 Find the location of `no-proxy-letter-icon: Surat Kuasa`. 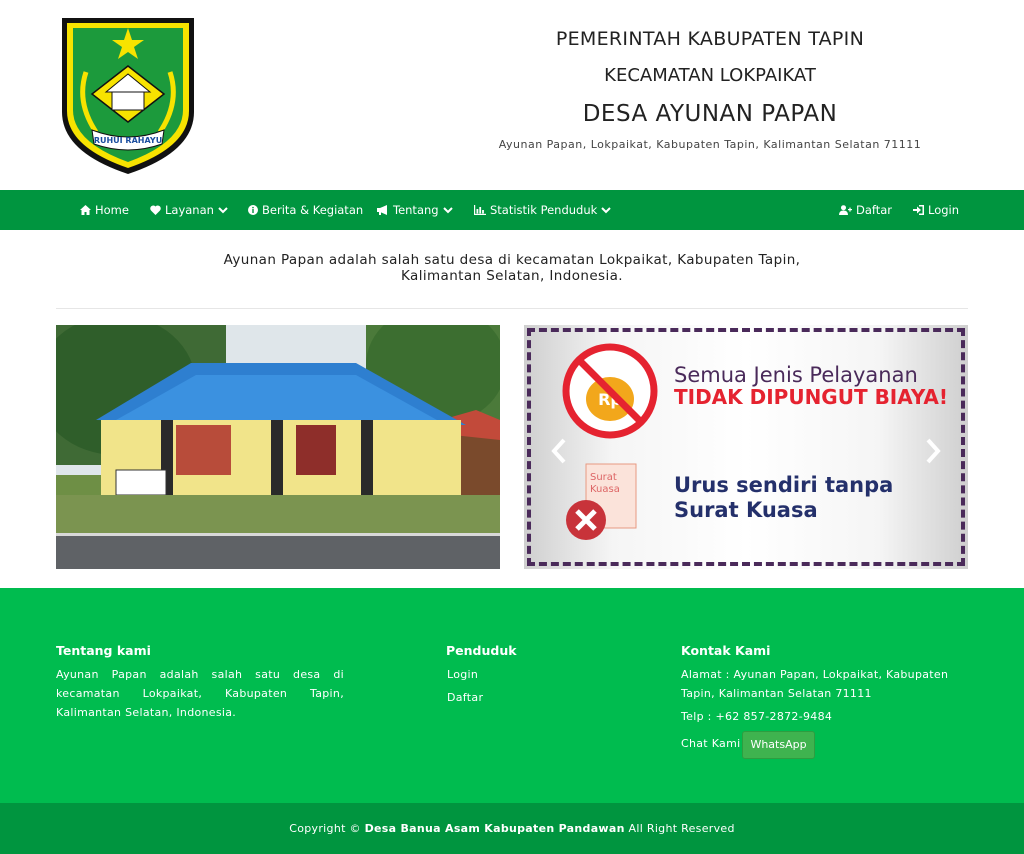

no-proxy-letter-icon: Surat Kuasa is located at coordinates (601, 501).